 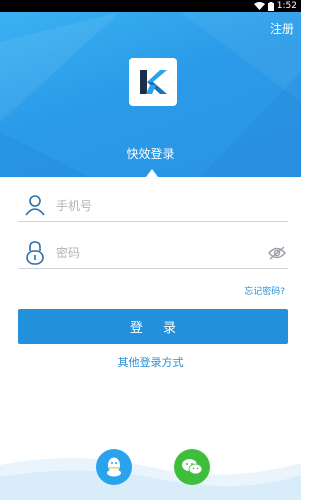 What do you see at coordinates (156, 206) in the screenshot?
I see `phone-input` at bounding box center [156, 206].